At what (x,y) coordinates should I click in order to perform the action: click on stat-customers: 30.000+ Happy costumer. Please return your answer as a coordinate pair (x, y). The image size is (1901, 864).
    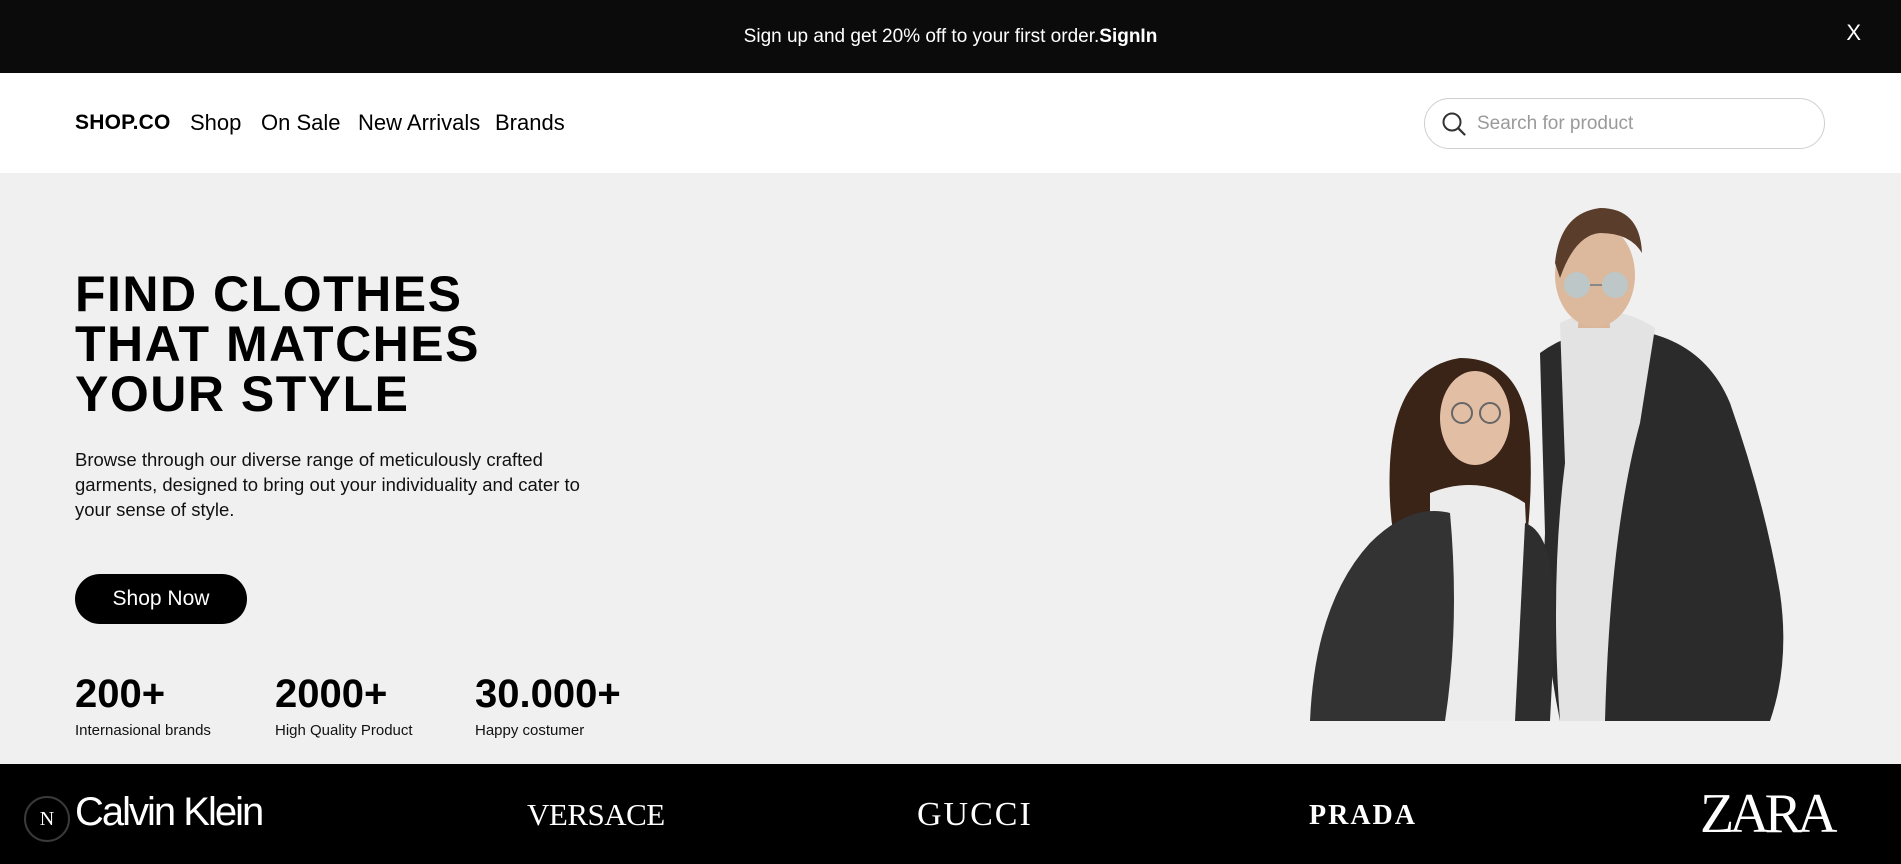
    Looking at the image, I should click on (548, 706).